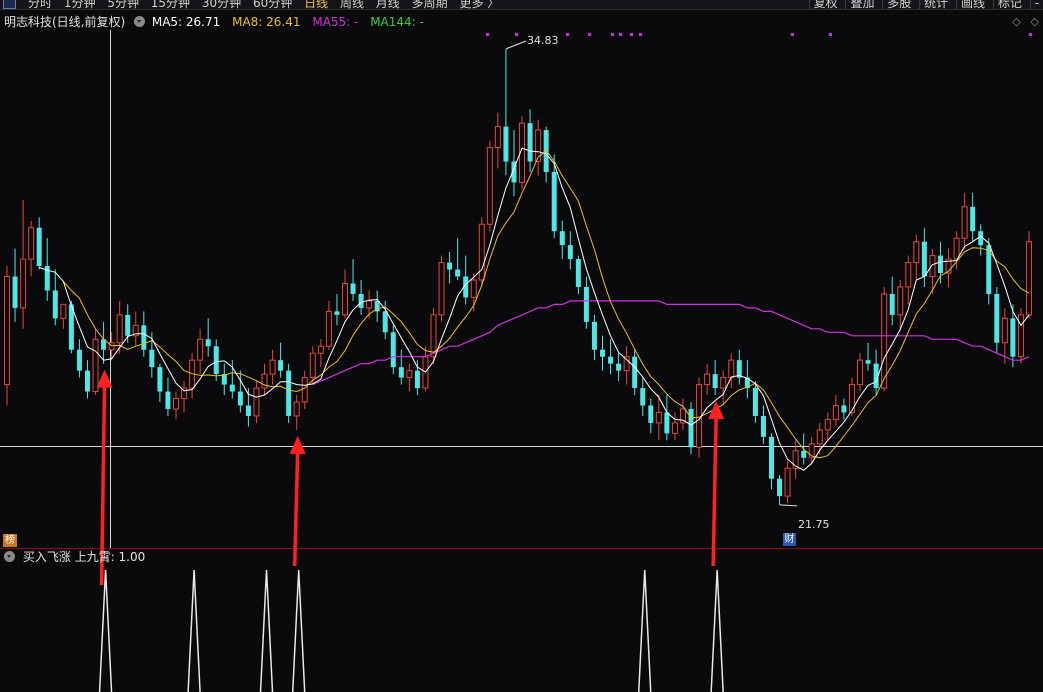 The image size is (1043, 692). What do you see at coordinates (716, 484) in the screenshot?
I see `buy-signal-arrow` at bounding box center [716, 484].